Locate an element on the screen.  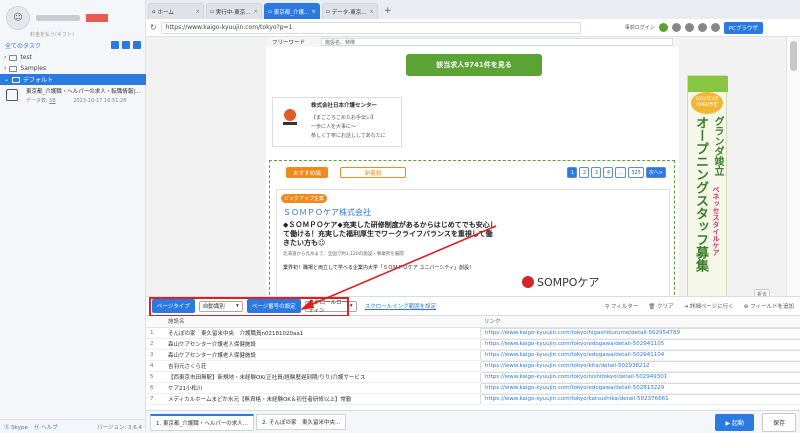
code-icon is located at coordinates (702, 27).